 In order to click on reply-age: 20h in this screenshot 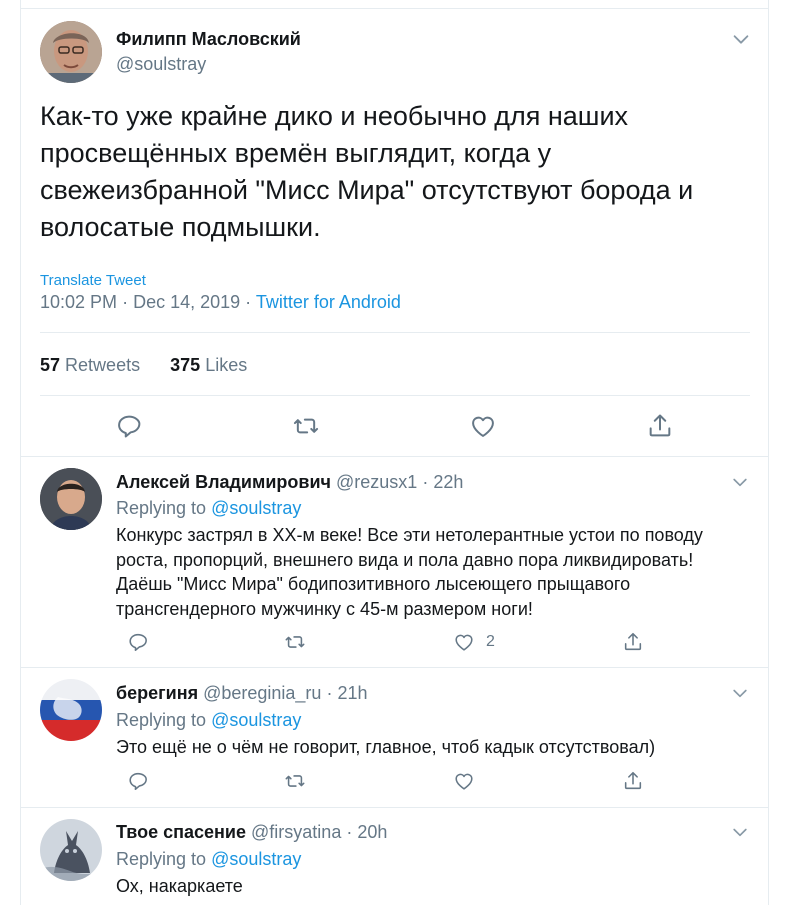, I will do `click(372, 832)`.